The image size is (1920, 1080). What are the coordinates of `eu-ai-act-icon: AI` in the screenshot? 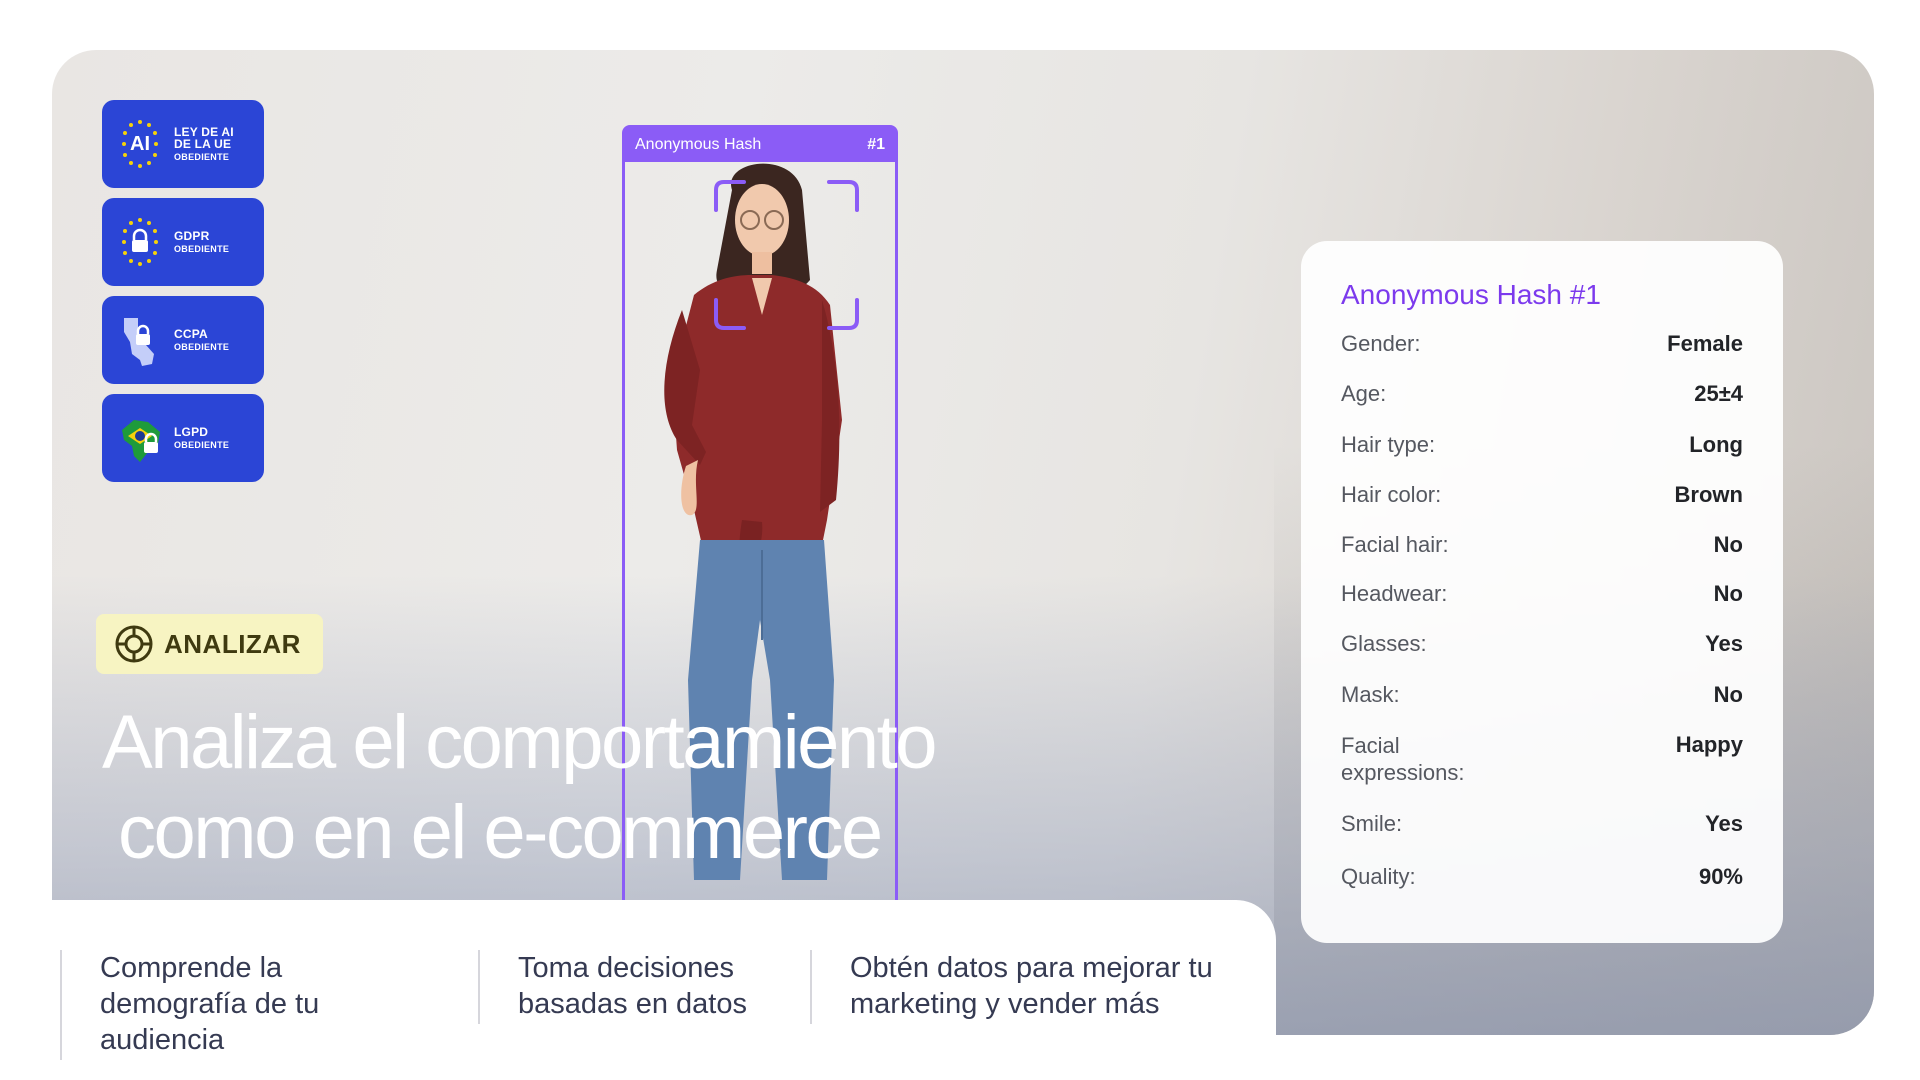 It's located at (140, 144).